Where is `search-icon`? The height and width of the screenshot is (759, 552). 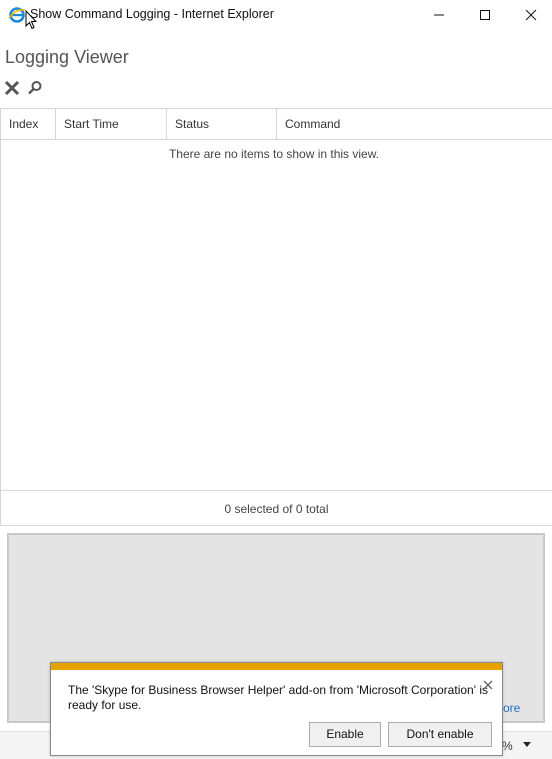
search-icon is located at coordinates (35, 88).